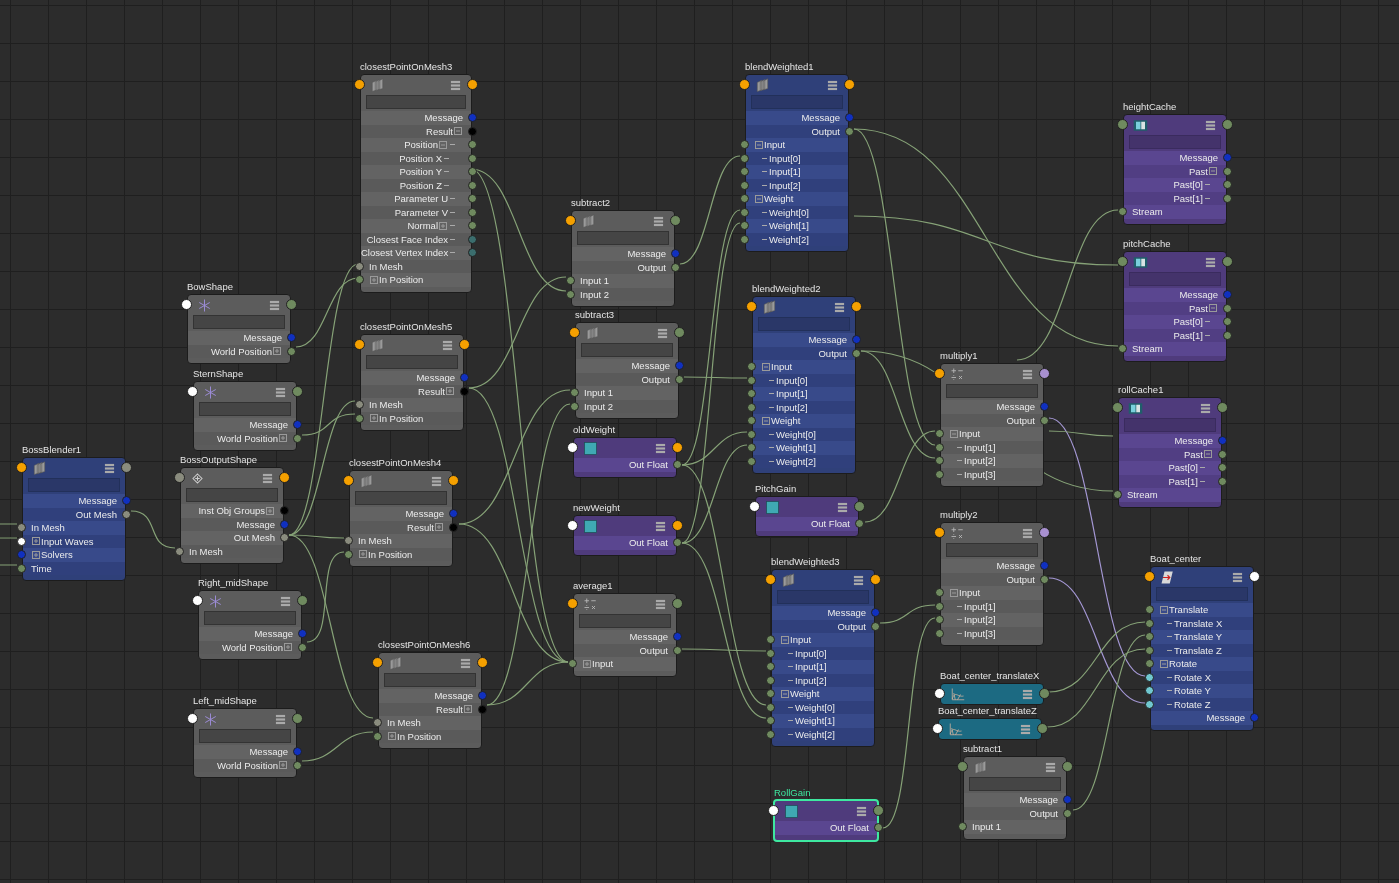 The height and width of the screenshot is (883, 1399). What do you see at coordinates (405, 253) in the screenshot?
I see `port-label: Closest Vertex Index` at bounding box center [405, 253].